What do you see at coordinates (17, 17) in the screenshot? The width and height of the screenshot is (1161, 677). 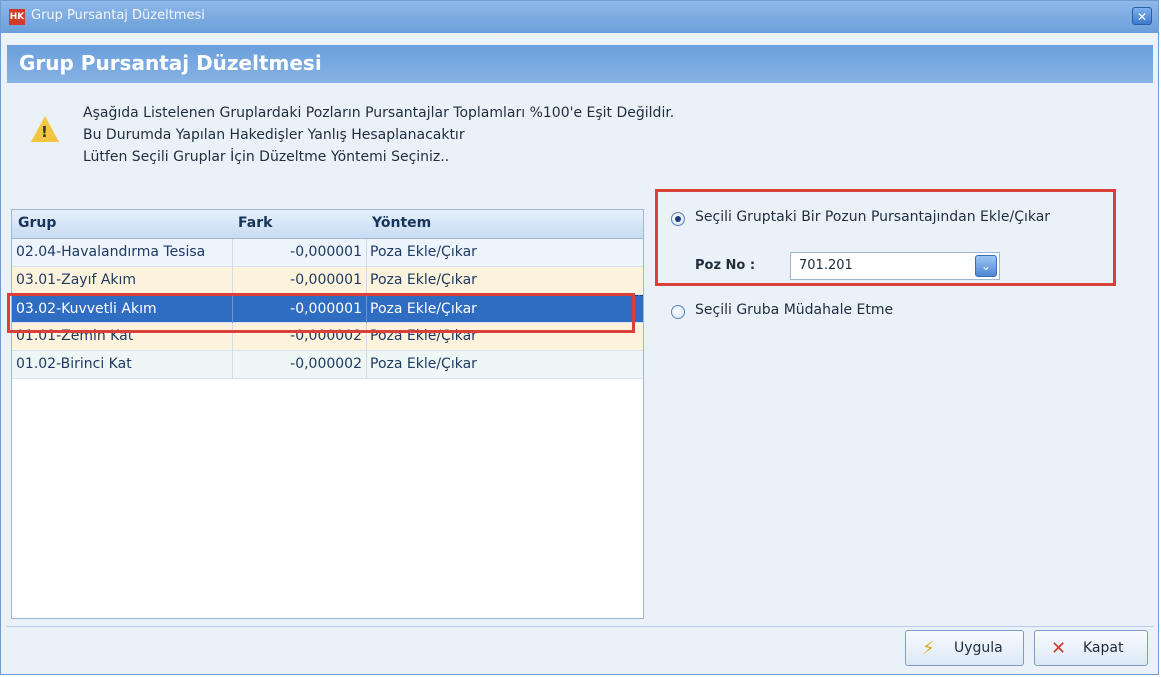 I see `app-icon: HK` at bounding box center [17, 17].